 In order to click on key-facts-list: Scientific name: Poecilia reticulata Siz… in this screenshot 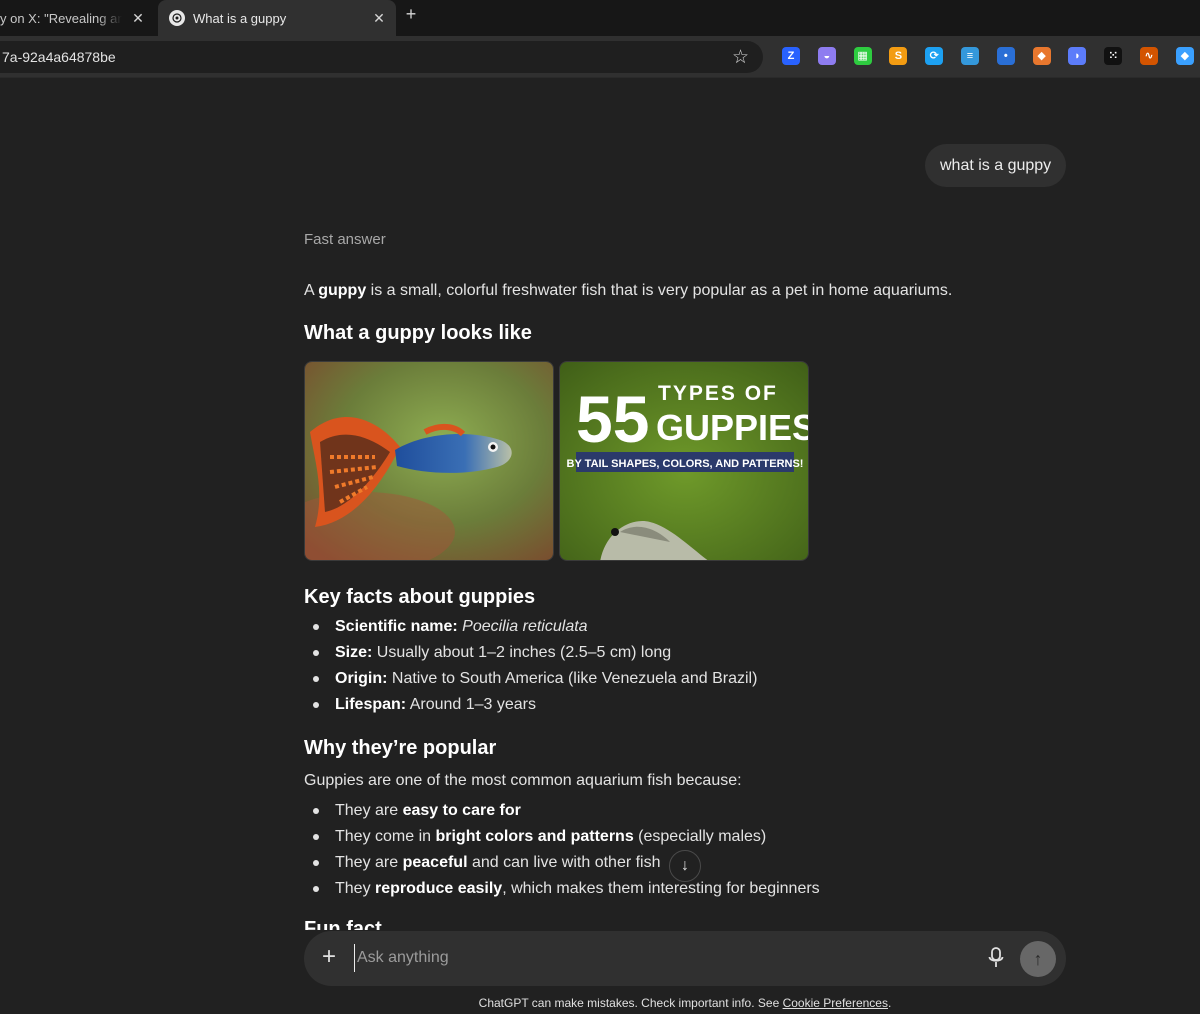, I will do `click(530, 666)`.